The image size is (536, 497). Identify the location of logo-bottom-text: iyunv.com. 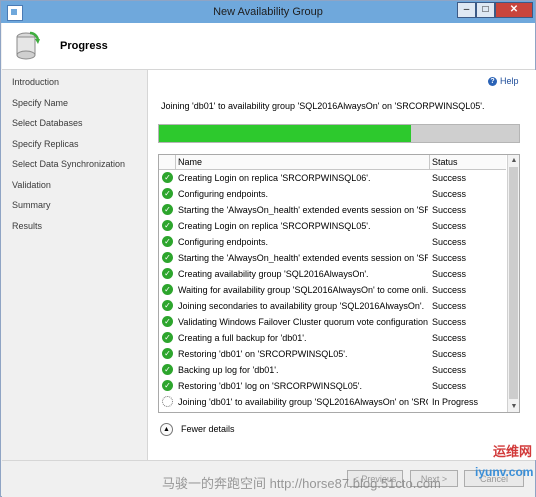
(504, 472).